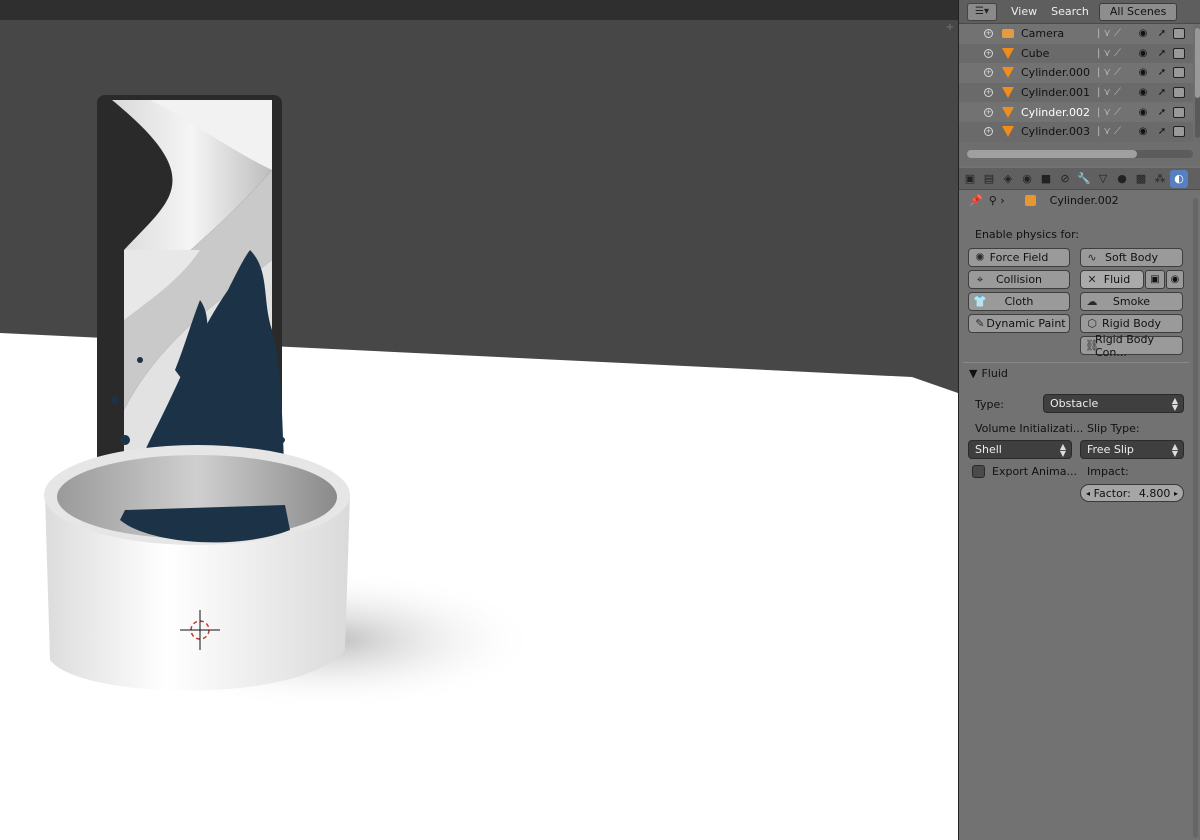 This screenshot has height=840, width=1200. I want to click on properties-context-path: 📌 ⚲ › Cylinder.002, so click(1079, 200).